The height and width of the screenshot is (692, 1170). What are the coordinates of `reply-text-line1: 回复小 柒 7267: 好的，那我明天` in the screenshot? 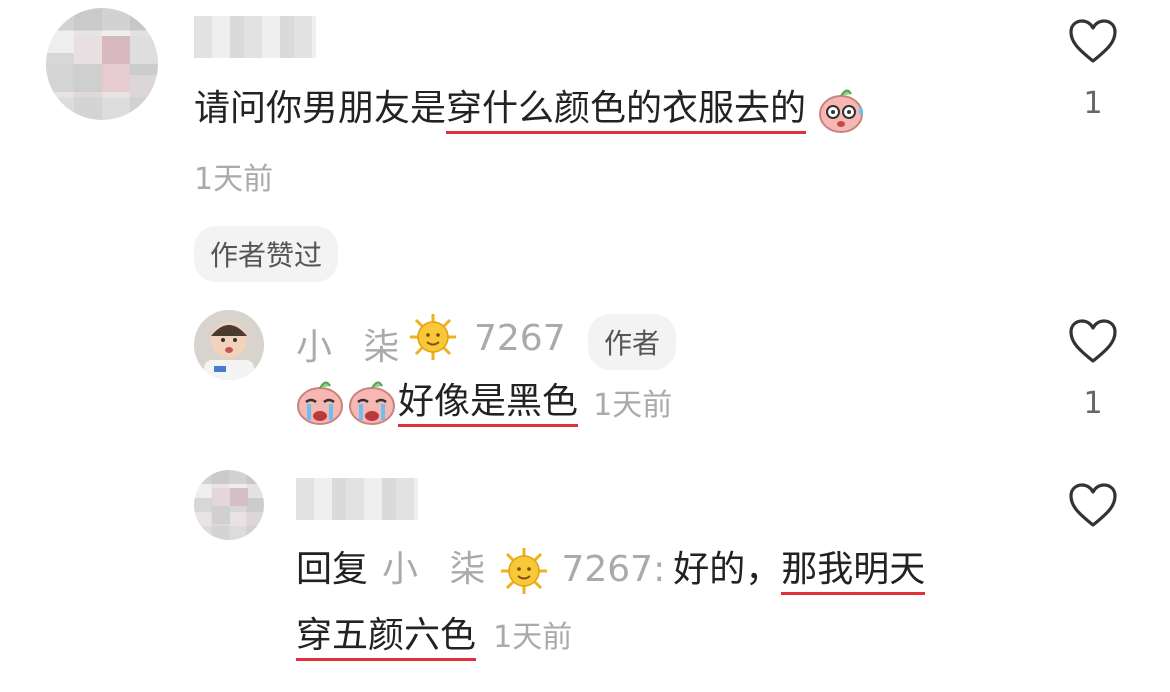 It's located at (611, 571).